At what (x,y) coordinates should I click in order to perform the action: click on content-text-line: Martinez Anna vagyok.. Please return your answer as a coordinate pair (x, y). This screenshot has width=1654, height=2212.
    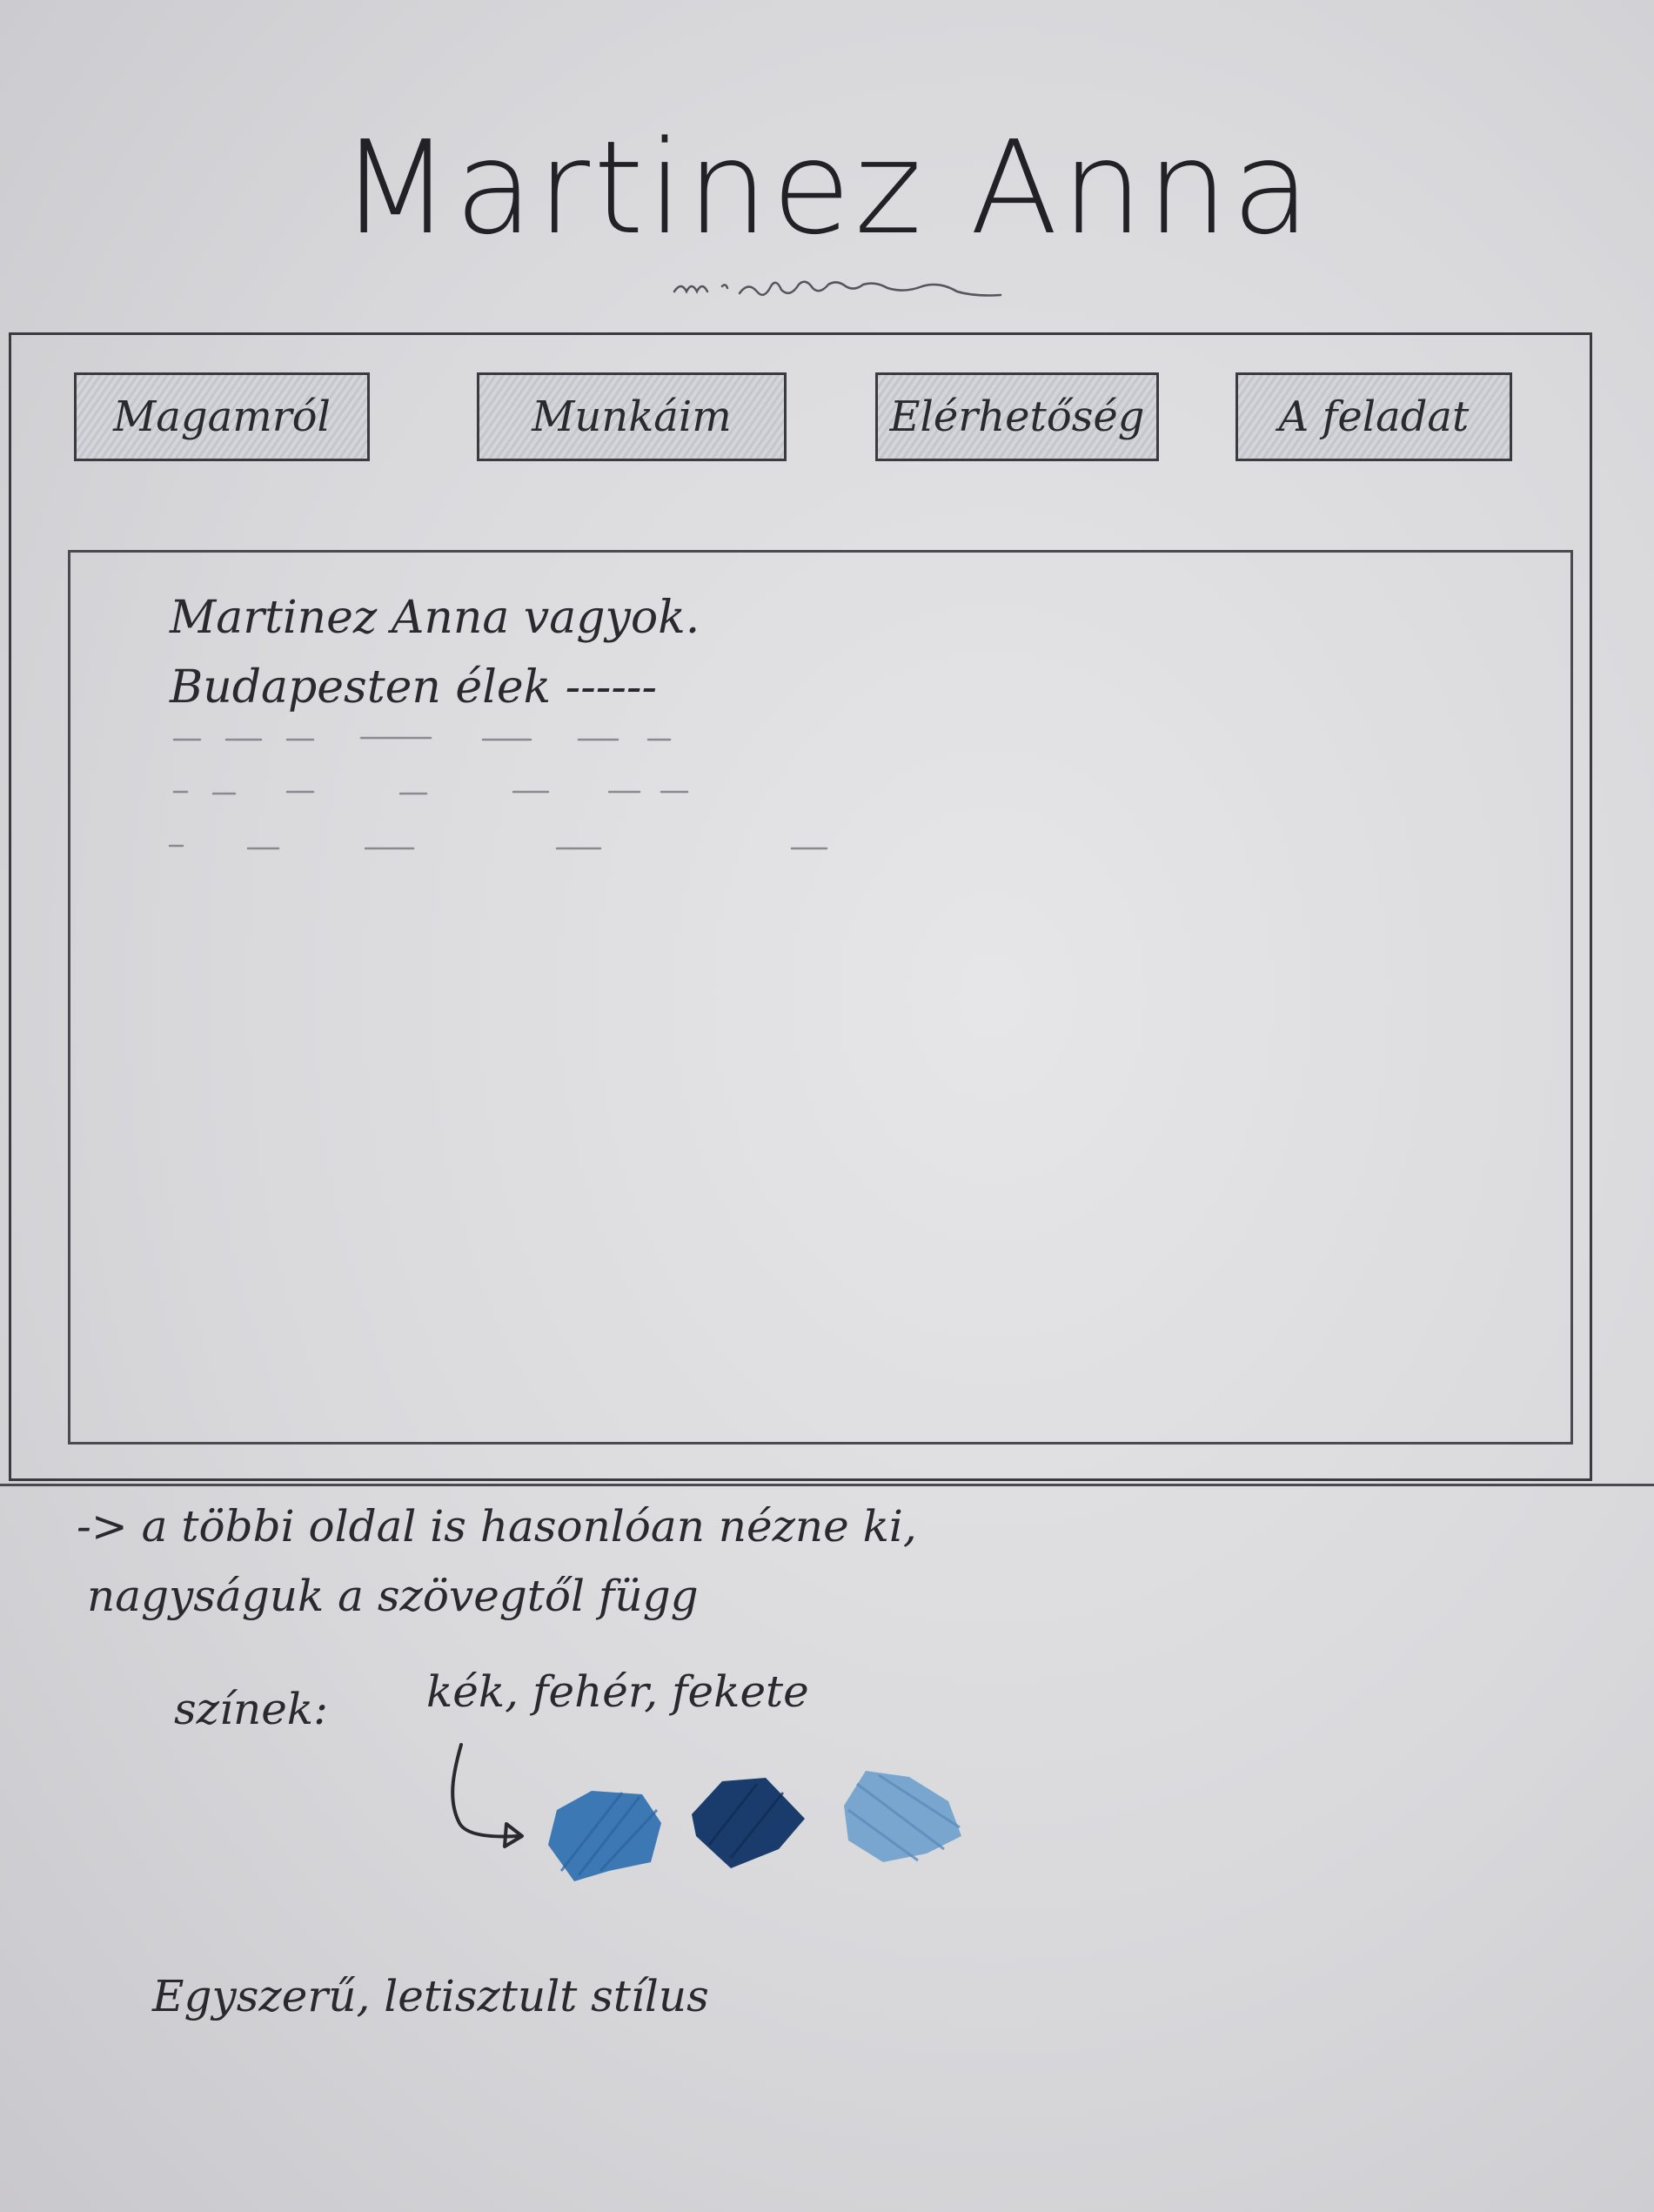
    Looking at the image, I should click on (435, 618).